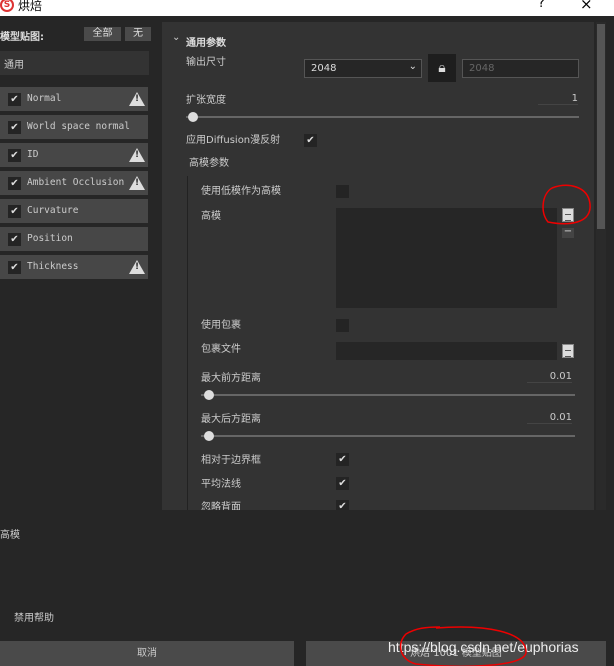 Image resolution: width=614 pixels, height=666 pixels. What do you see at coordinates (363, 68) in the screenshot?
I see `output-size-select: 2048 ⌄` at bounding box center [363, 68].